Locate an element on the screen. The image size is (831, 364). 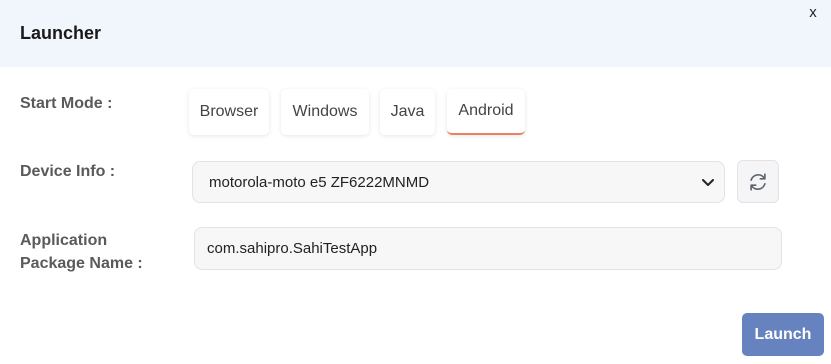
mode-java-button: Java is located at coordinates (407, 112).